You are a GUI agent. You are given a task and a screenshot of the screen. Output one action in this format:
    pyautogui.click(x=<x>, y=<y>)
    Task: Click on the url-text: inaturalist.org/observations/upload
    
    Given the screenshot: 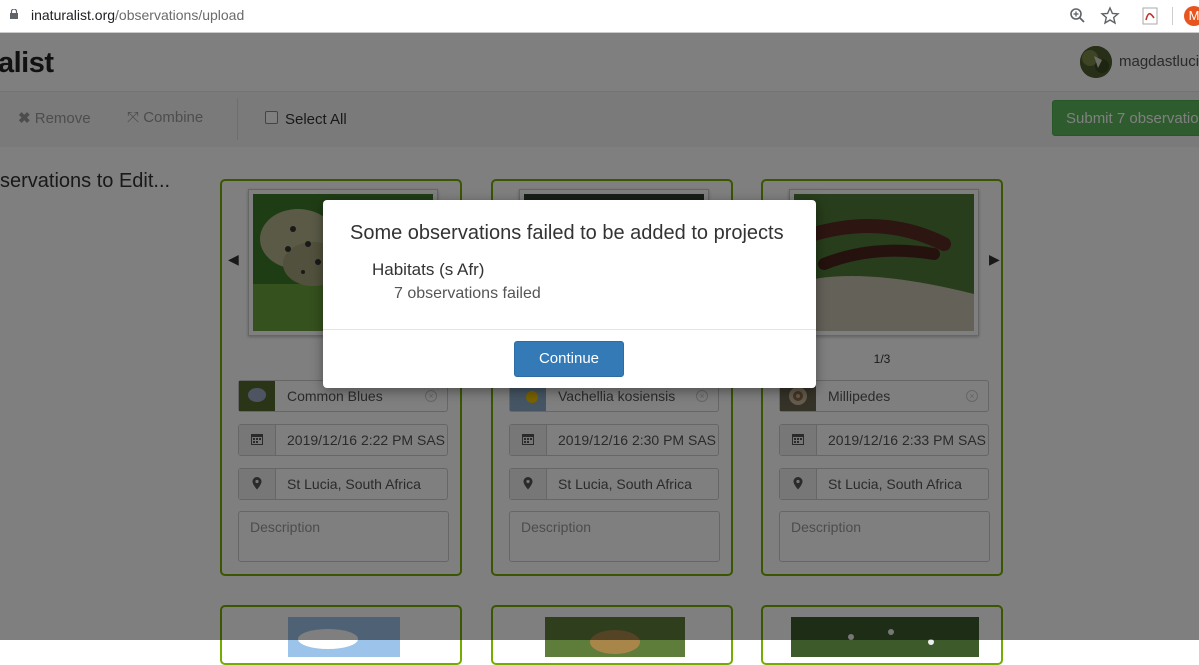 What is the action you would take?
    pyautogui.click(x=137, y=15)
    